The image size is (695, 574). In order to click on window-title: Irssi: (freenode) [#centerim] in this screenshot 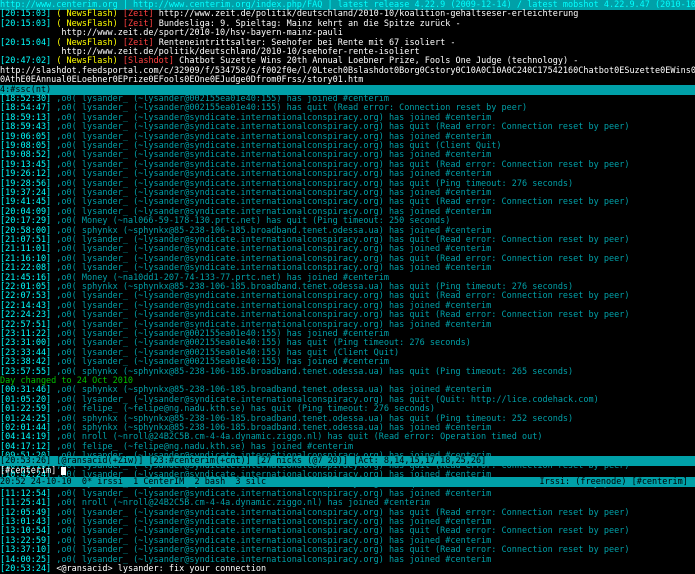, I will do `click(616, 481)`.